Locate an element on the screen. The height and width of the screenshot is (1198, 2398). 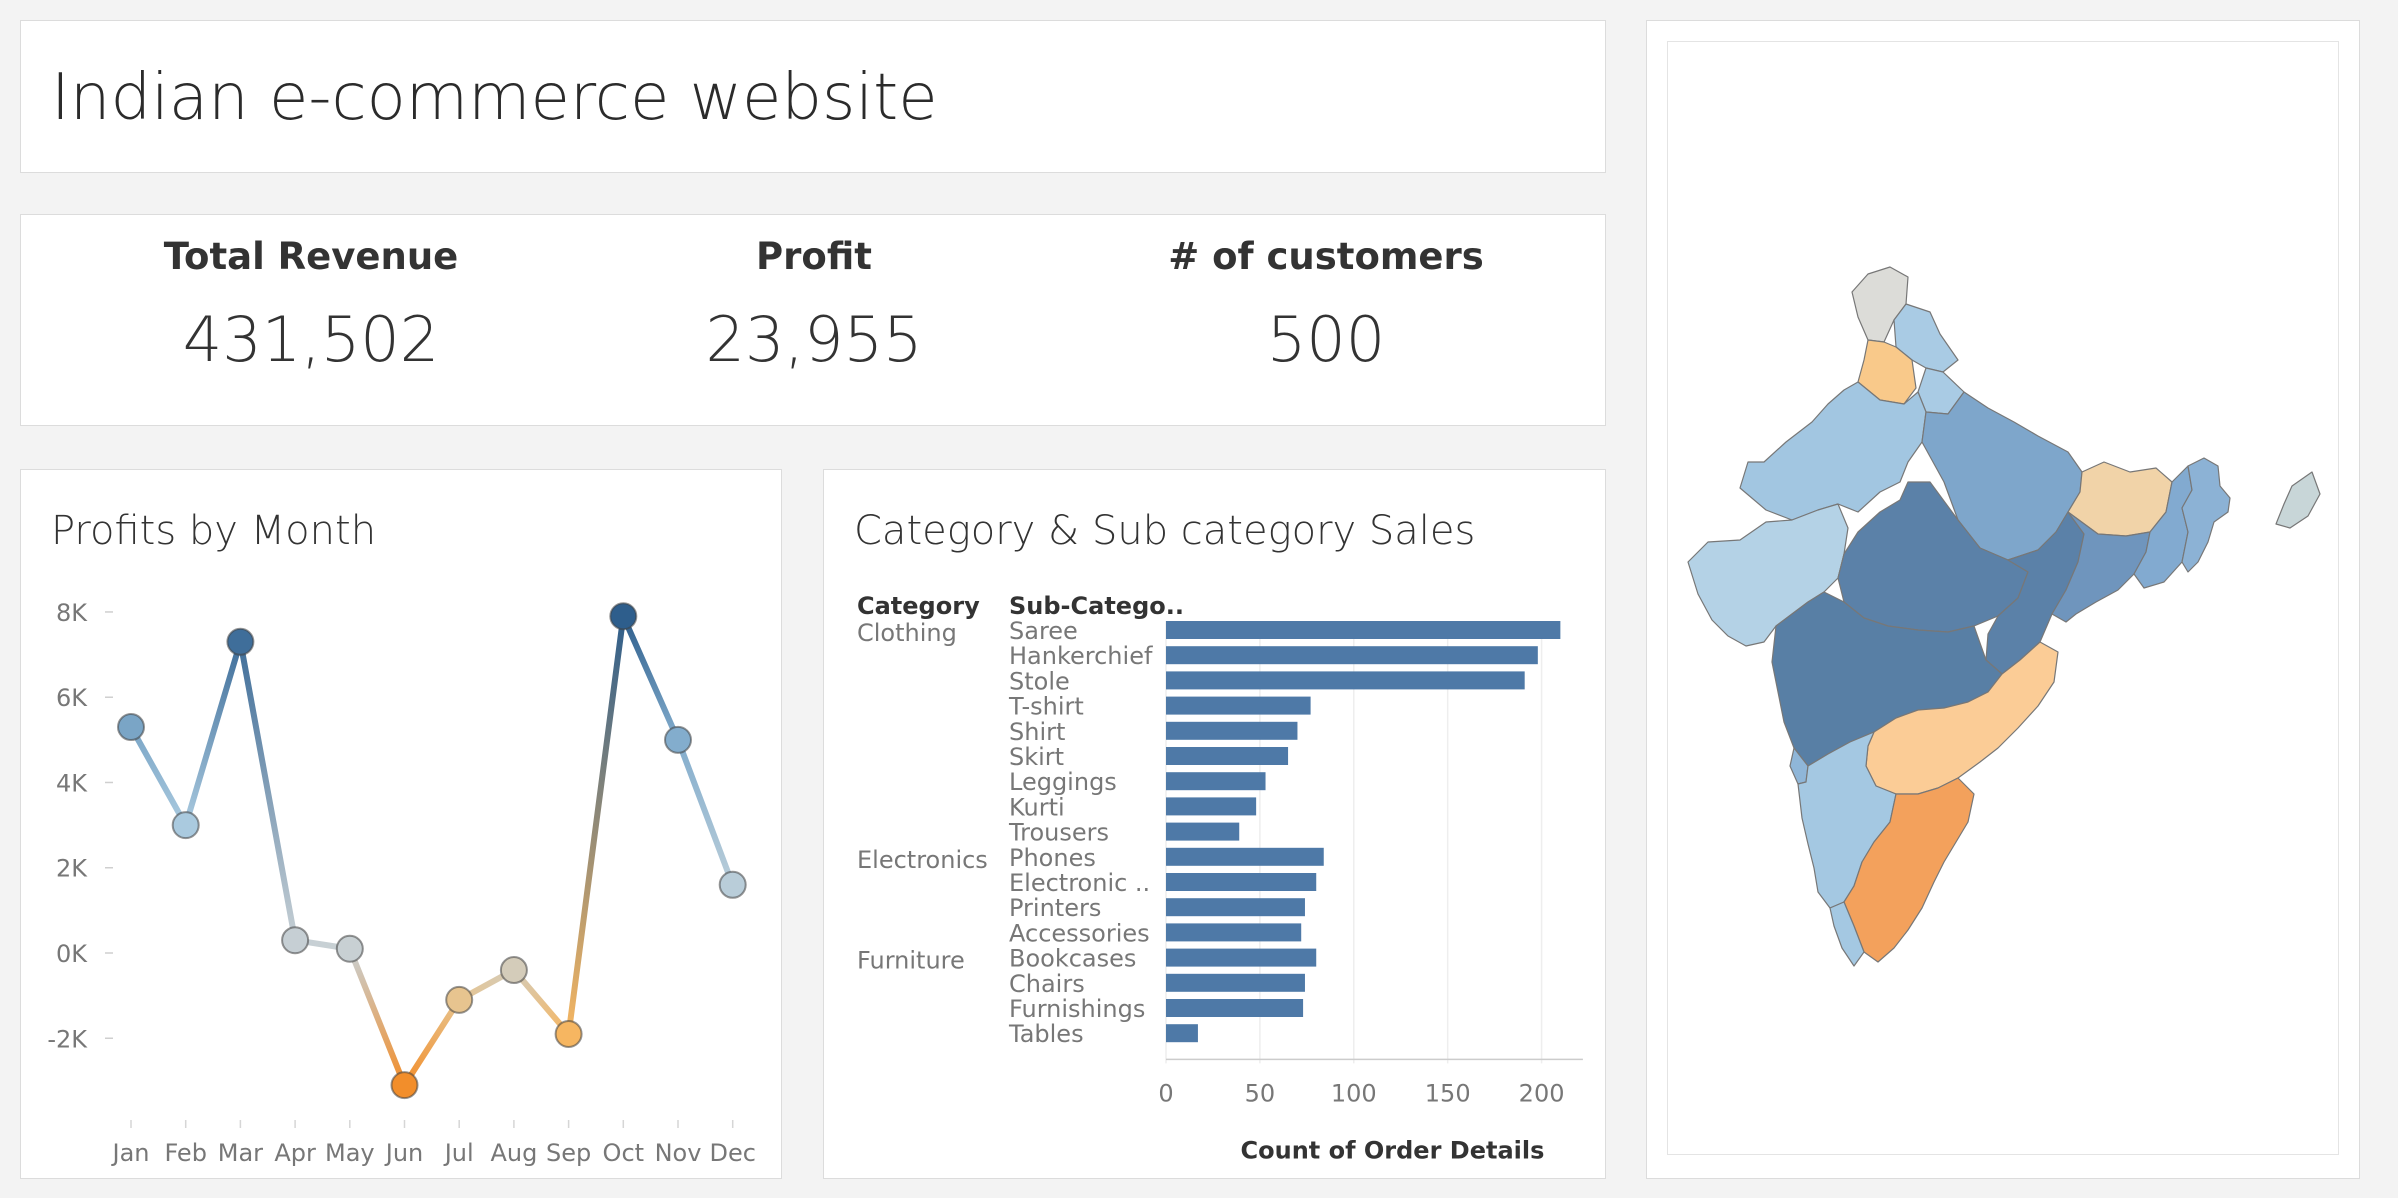
line-point-apr is located at coordinates (295, 940).